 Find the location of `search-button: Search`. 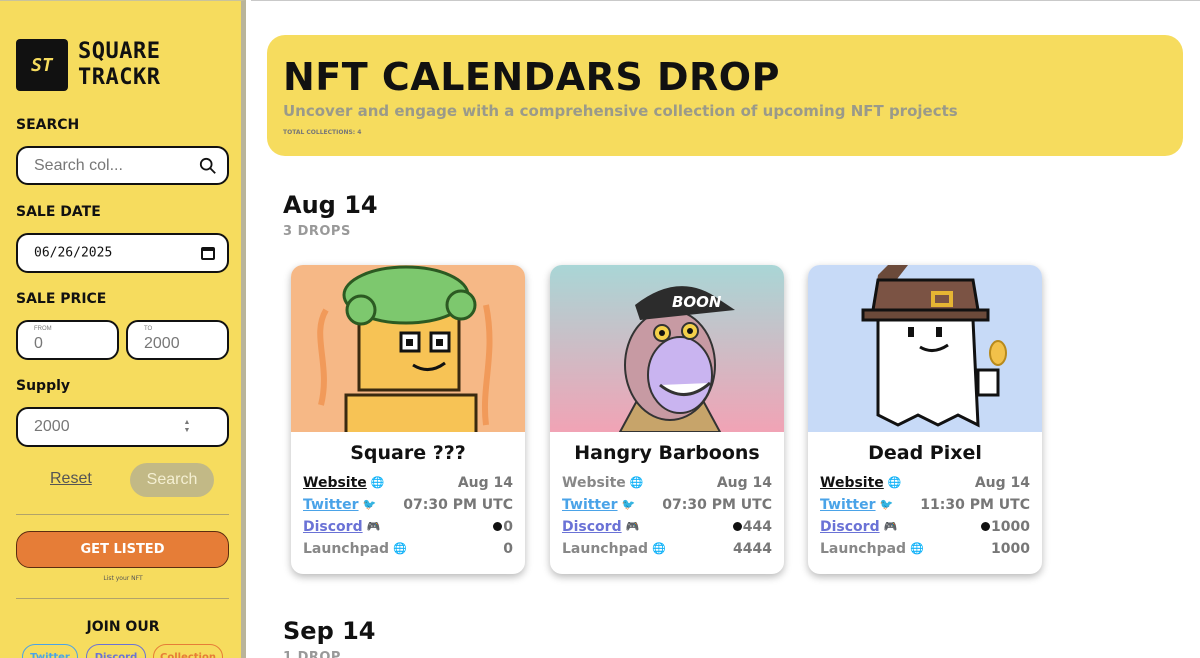

search-button: Search is located at coordinates (172, 480).